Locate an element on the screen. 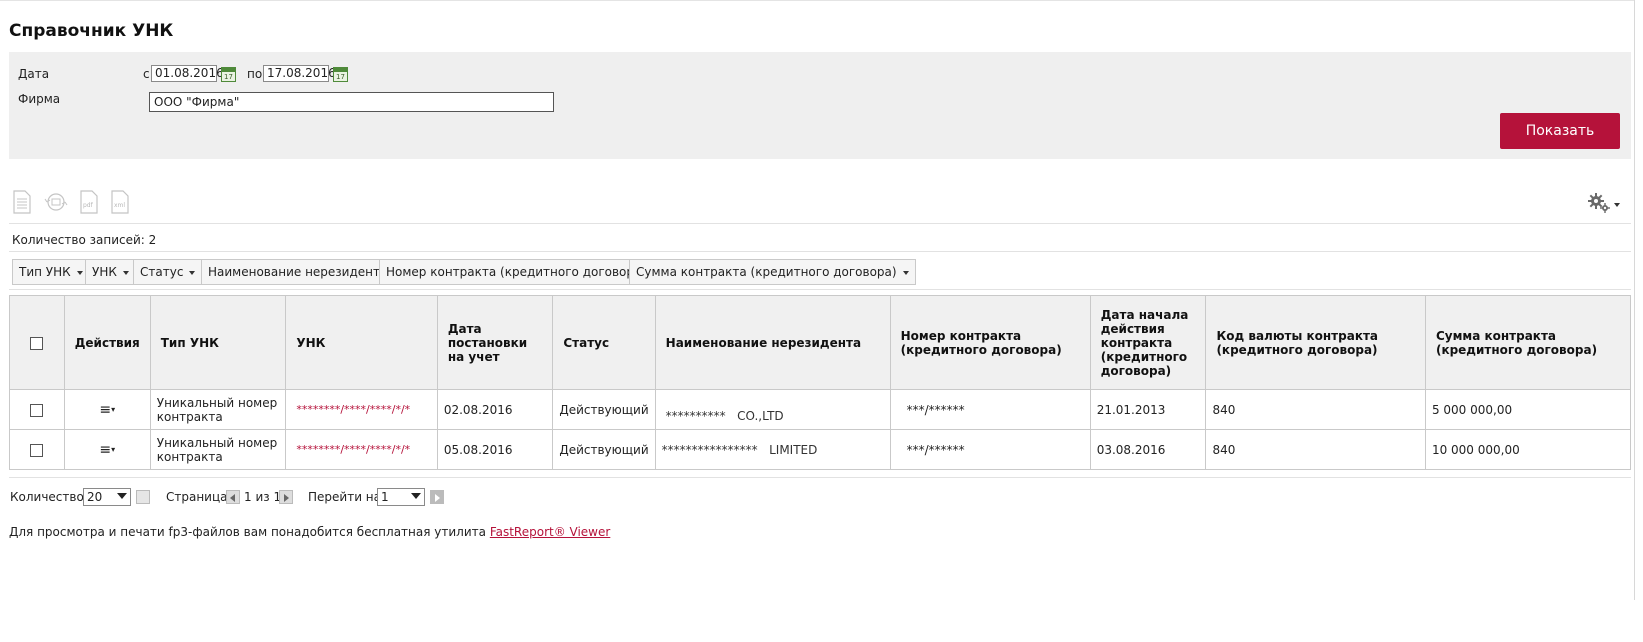 Image resolution: width=1643 pixels, height=642 pixels. header-nonresident: Наименование нерезидента is located at coordinates (772, 342).